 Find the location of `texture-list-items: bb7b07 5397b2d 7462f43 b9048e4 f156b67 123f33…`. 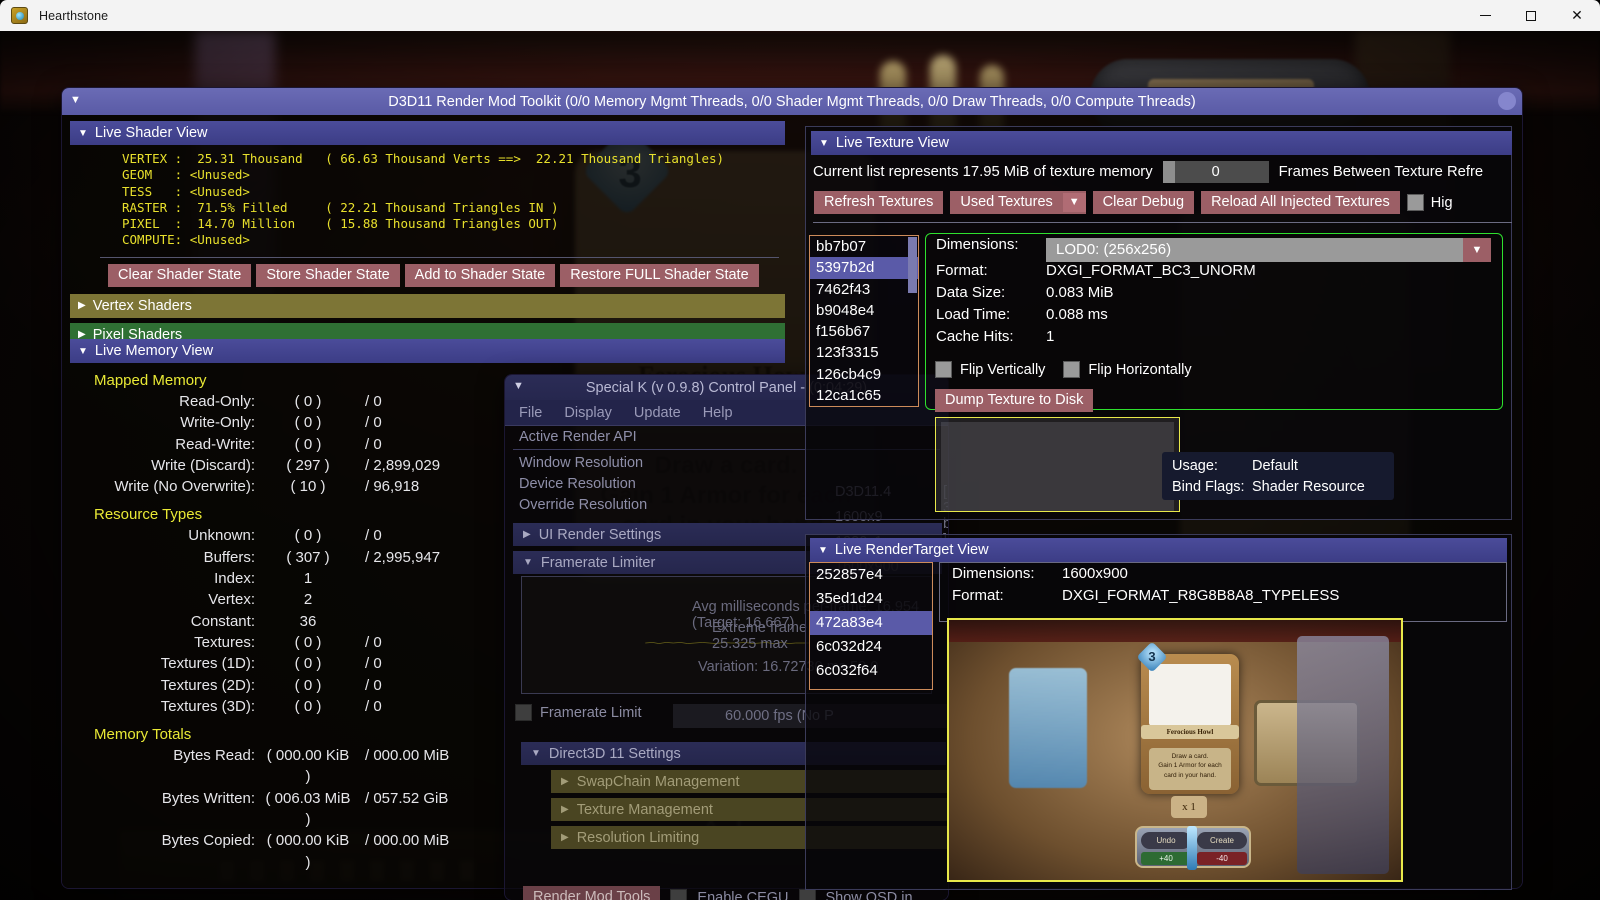

texture-list-items: bb7b07 5397b2d 7462f43 b9048e4 f156b67 123f33… is located at coordinates (864, 321).